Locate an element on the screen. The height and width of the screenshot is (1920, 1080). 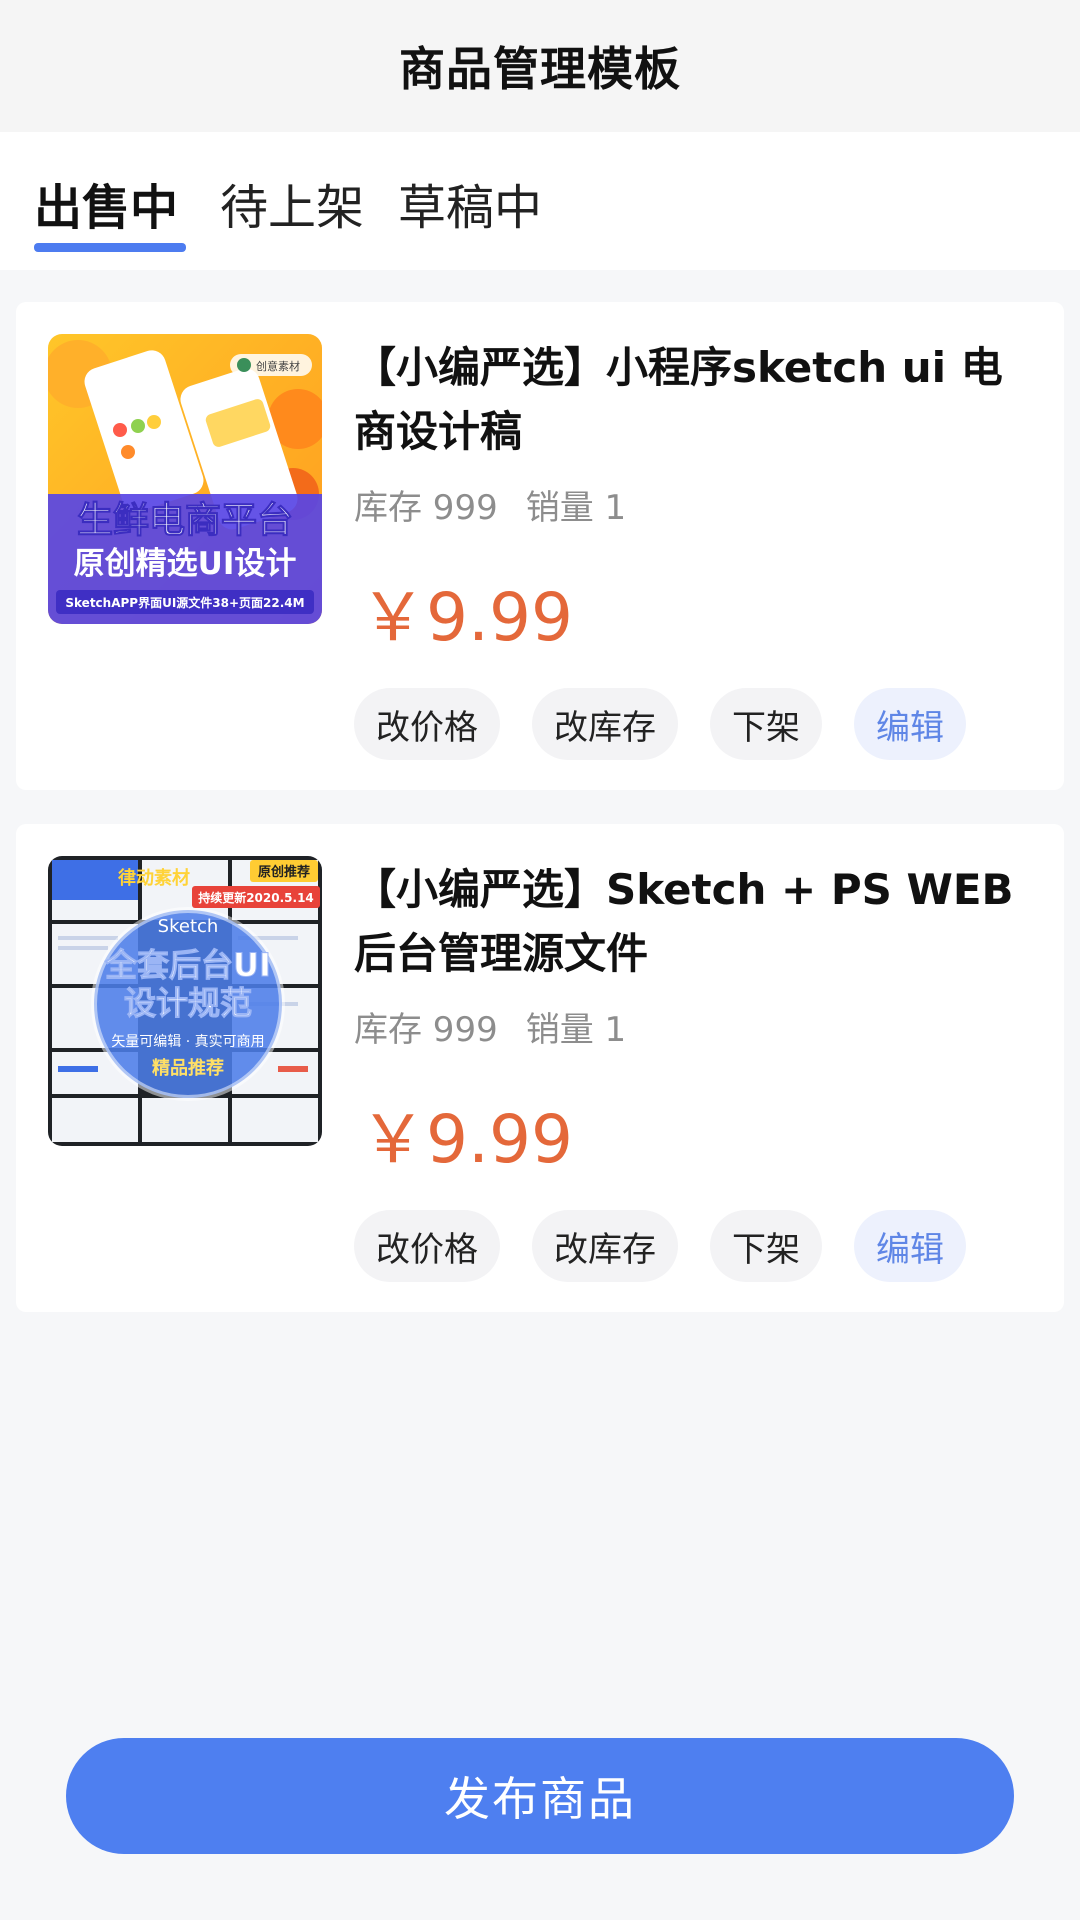
thumbnail-circle-top: Sketch is located at coordinates (188, 926).